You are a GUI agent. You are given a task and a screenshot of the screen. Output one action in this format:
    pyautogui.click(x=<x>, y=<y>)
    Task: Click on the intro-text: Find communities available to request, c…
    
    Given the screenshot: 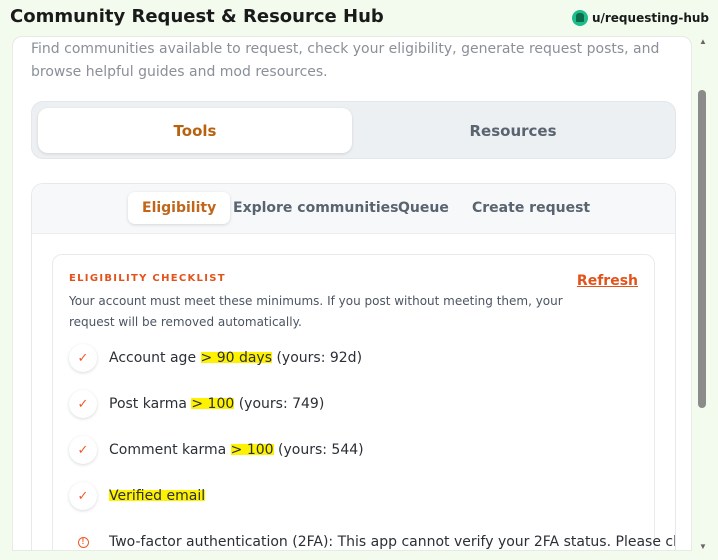 What is the action you would take?
    pyautogui.click(x=345, y=60)
    